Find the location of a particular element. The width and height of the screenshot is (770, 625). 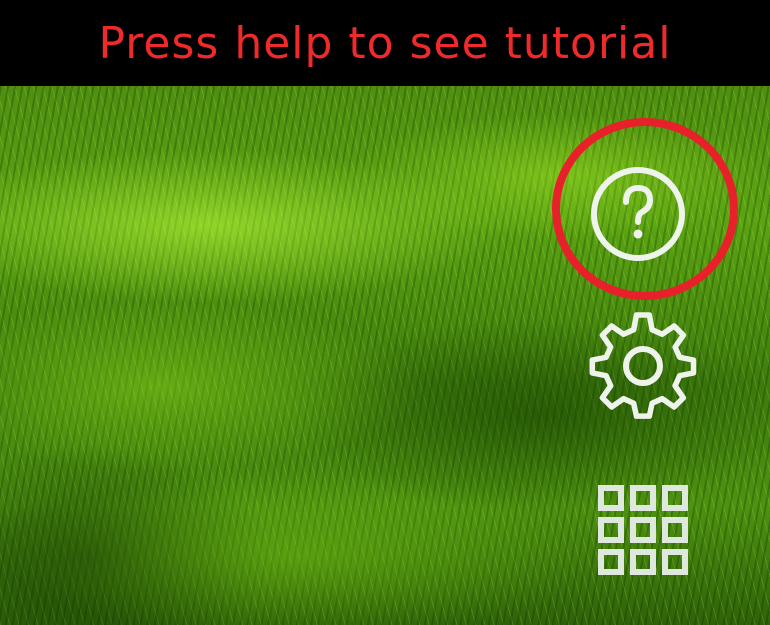

help-icon is located at coordinates (638, 214).